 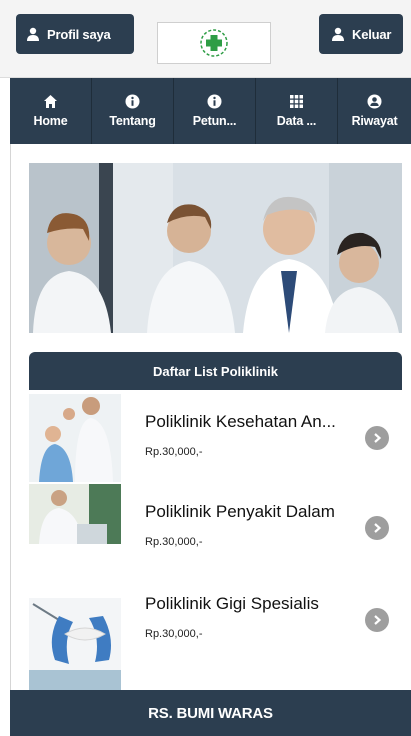 What do you see at coordinates (215, 440) in the screenshot?
I see `poliklinik-item: Poliklinik Kesehatan An... Rp.30,000,-` at bounding box center [215, 440].